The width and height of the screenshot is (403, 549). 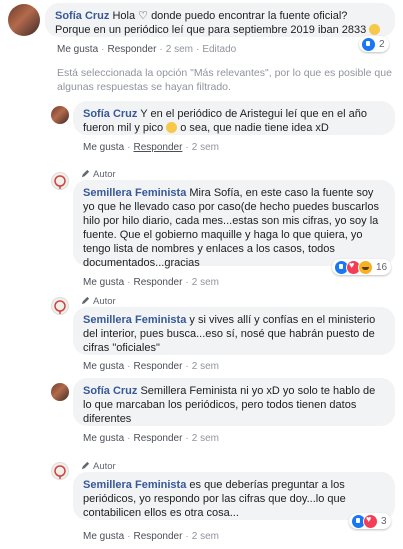 What do you see at coordinates (382, 267) in the screenshot?
I see `reaction-count: 16` at bounding box center [382, 267].